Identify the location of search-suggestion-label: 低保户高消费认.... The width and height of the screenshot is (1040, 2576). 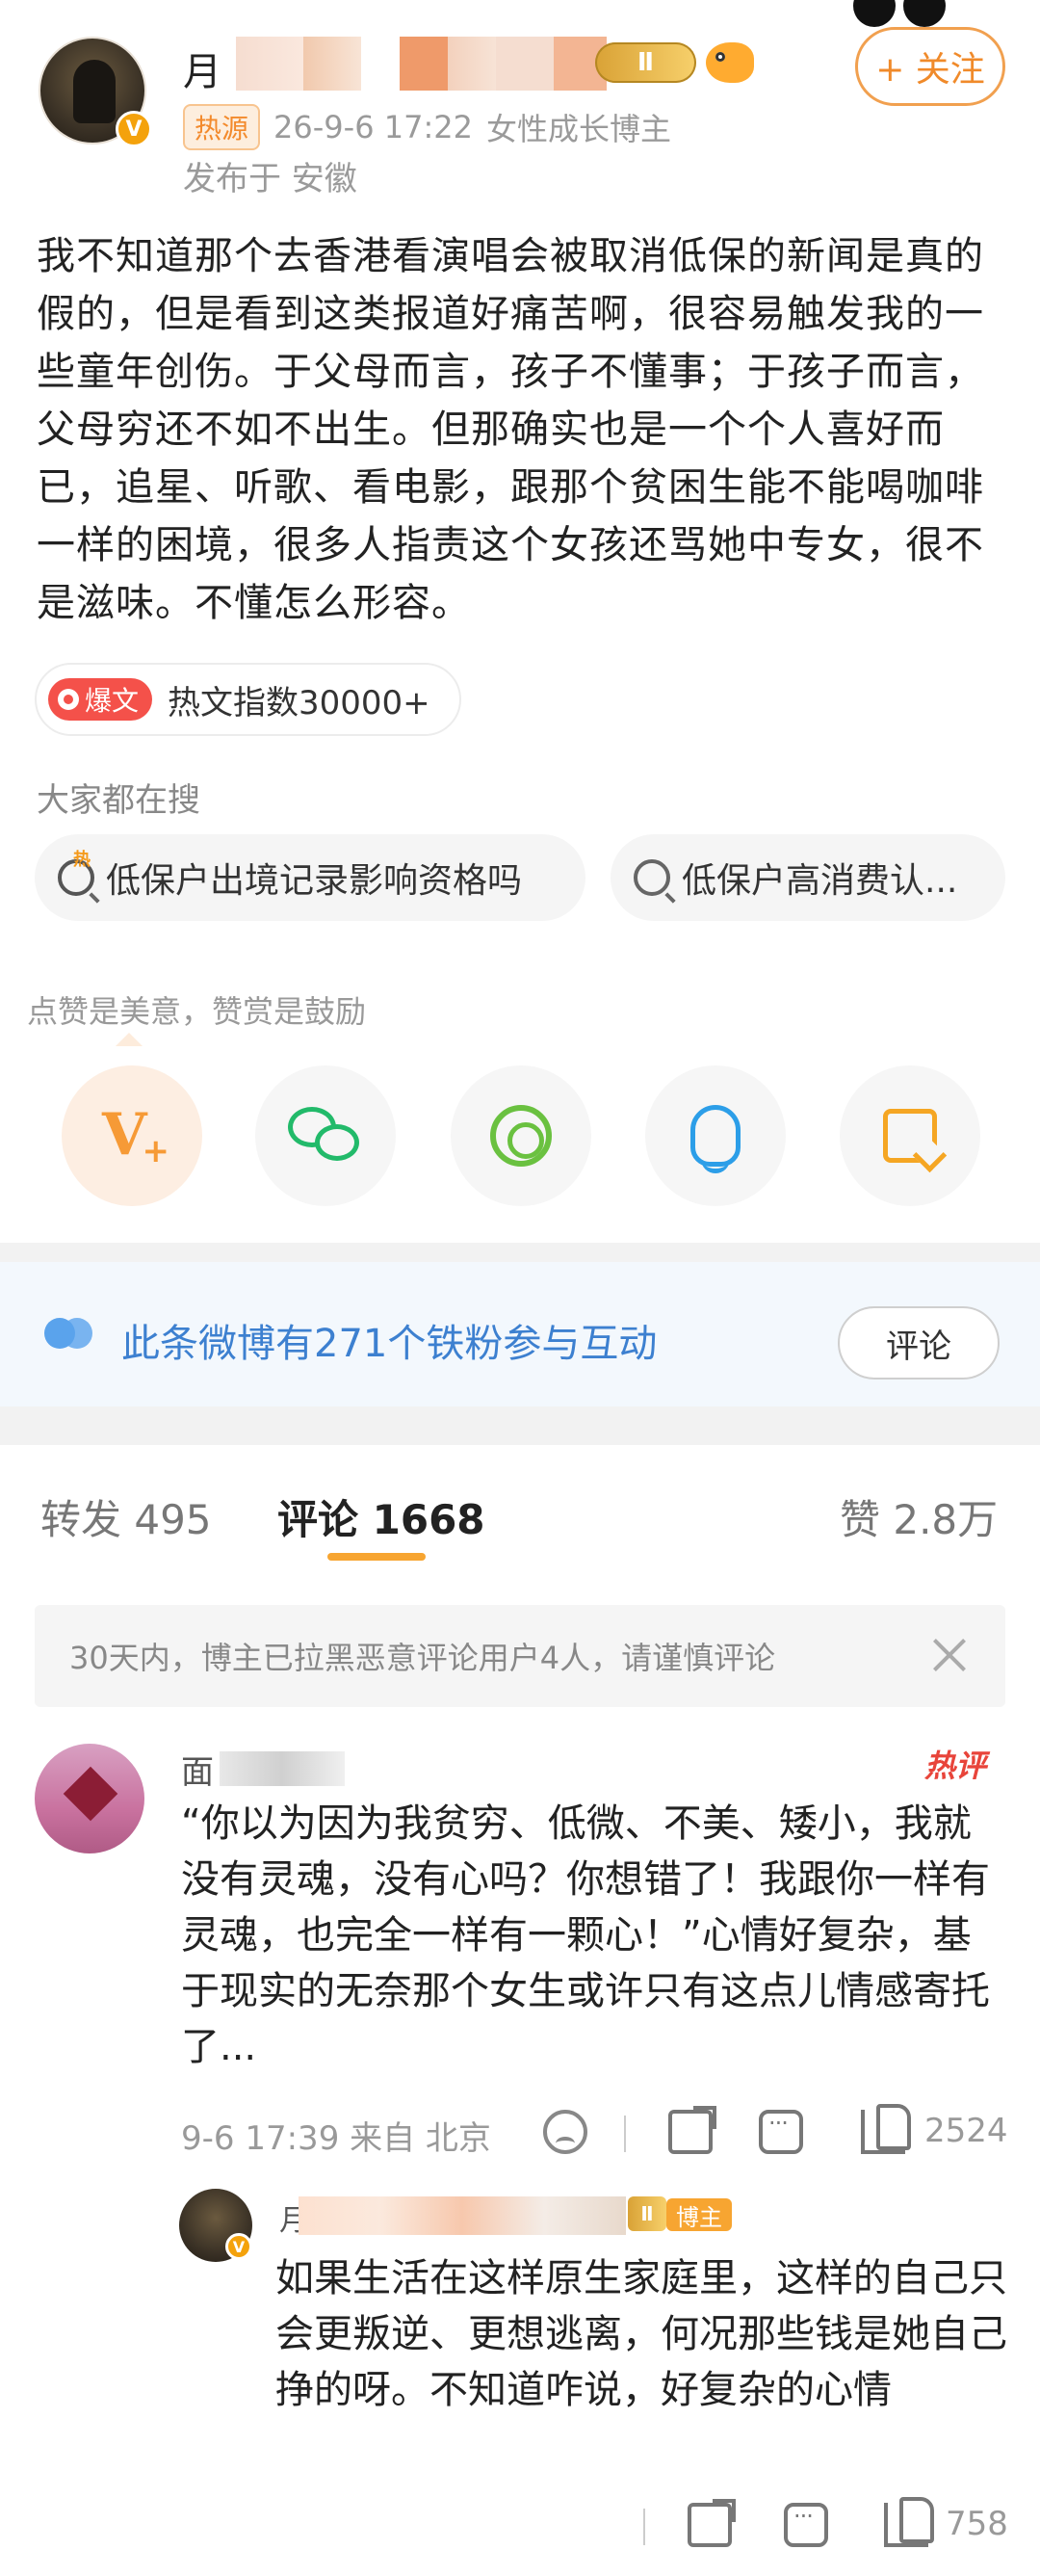
(820, 881).